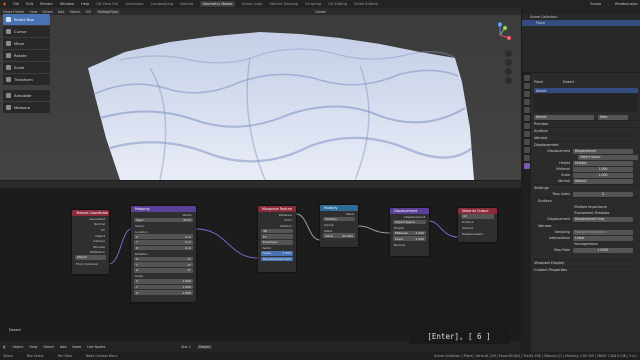 Image resolution: width=640 pixels, height=360 pixels. Describe the element at coordinates (508, 62) in the screenshot. I see `pan-hand-icon` at that location.